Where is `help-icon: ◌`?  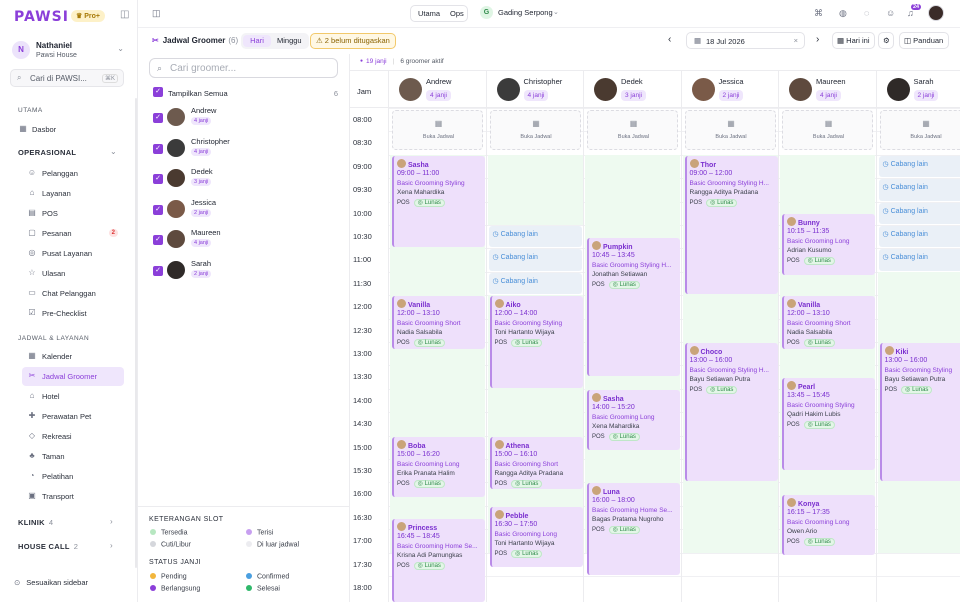 help-icon: ◌ is located at coordinates (866, 13).